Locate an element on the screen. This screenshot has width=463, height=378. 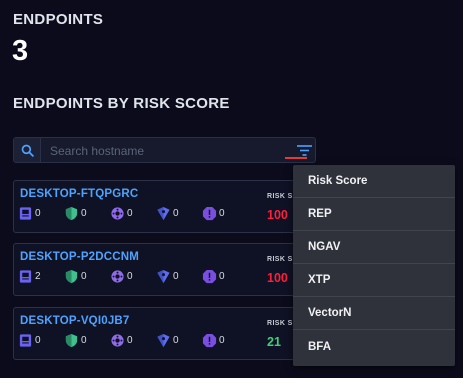
endpoint-card: DESKTOP-VQI0JB7 0 0 0 0 0 RISK SCO 21 is located at coordinates (165, 333).